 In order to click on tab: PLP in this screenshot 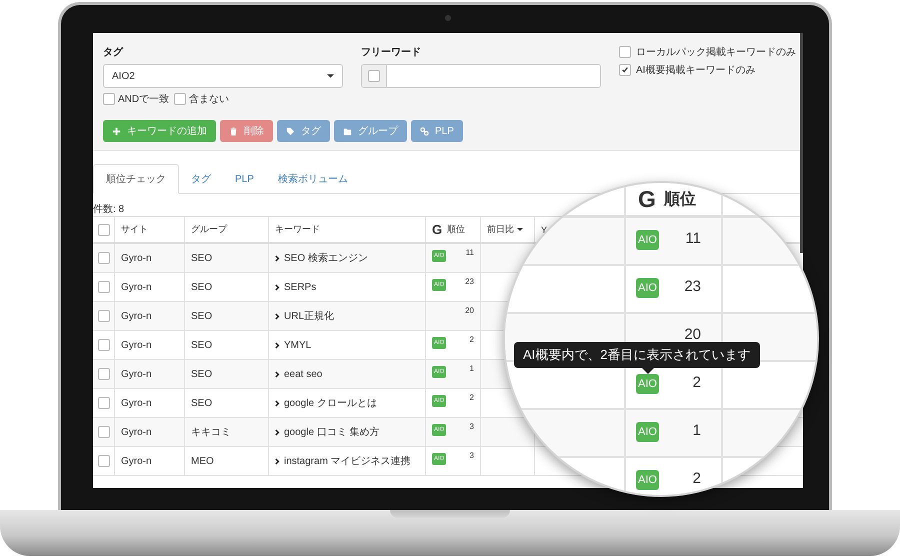, I will do `click(244, 179)`.